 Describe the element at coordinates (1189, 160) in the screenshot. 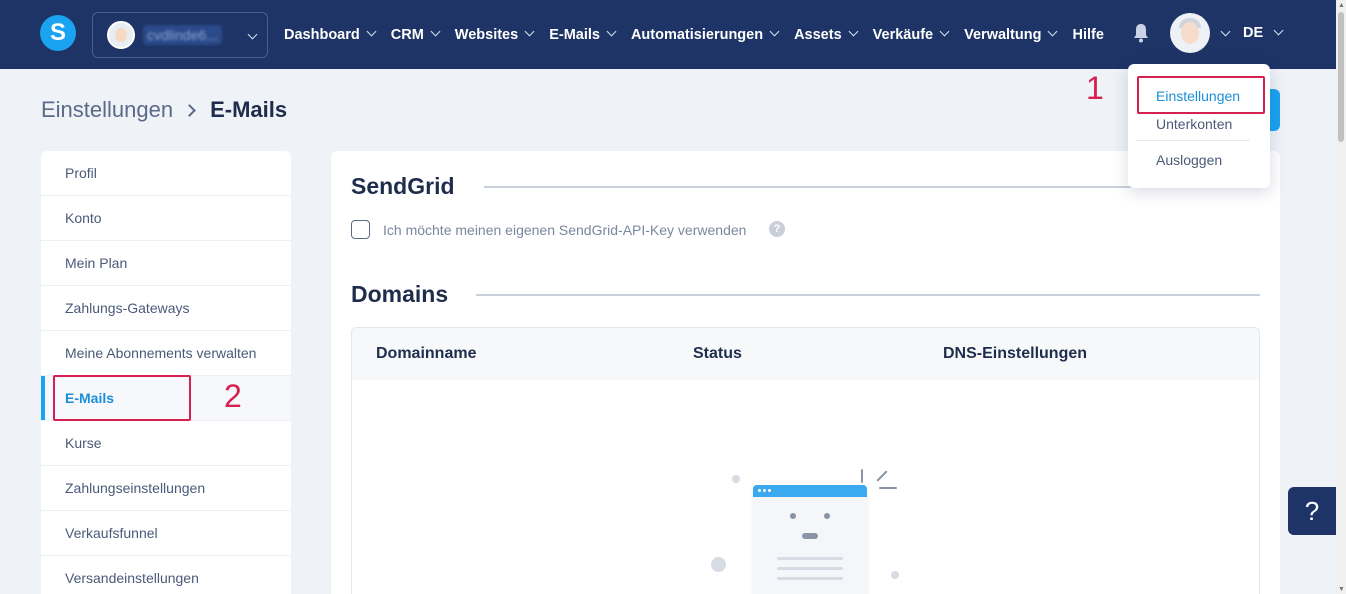

I see `menu-item-logout: Ausloggen` at that location.